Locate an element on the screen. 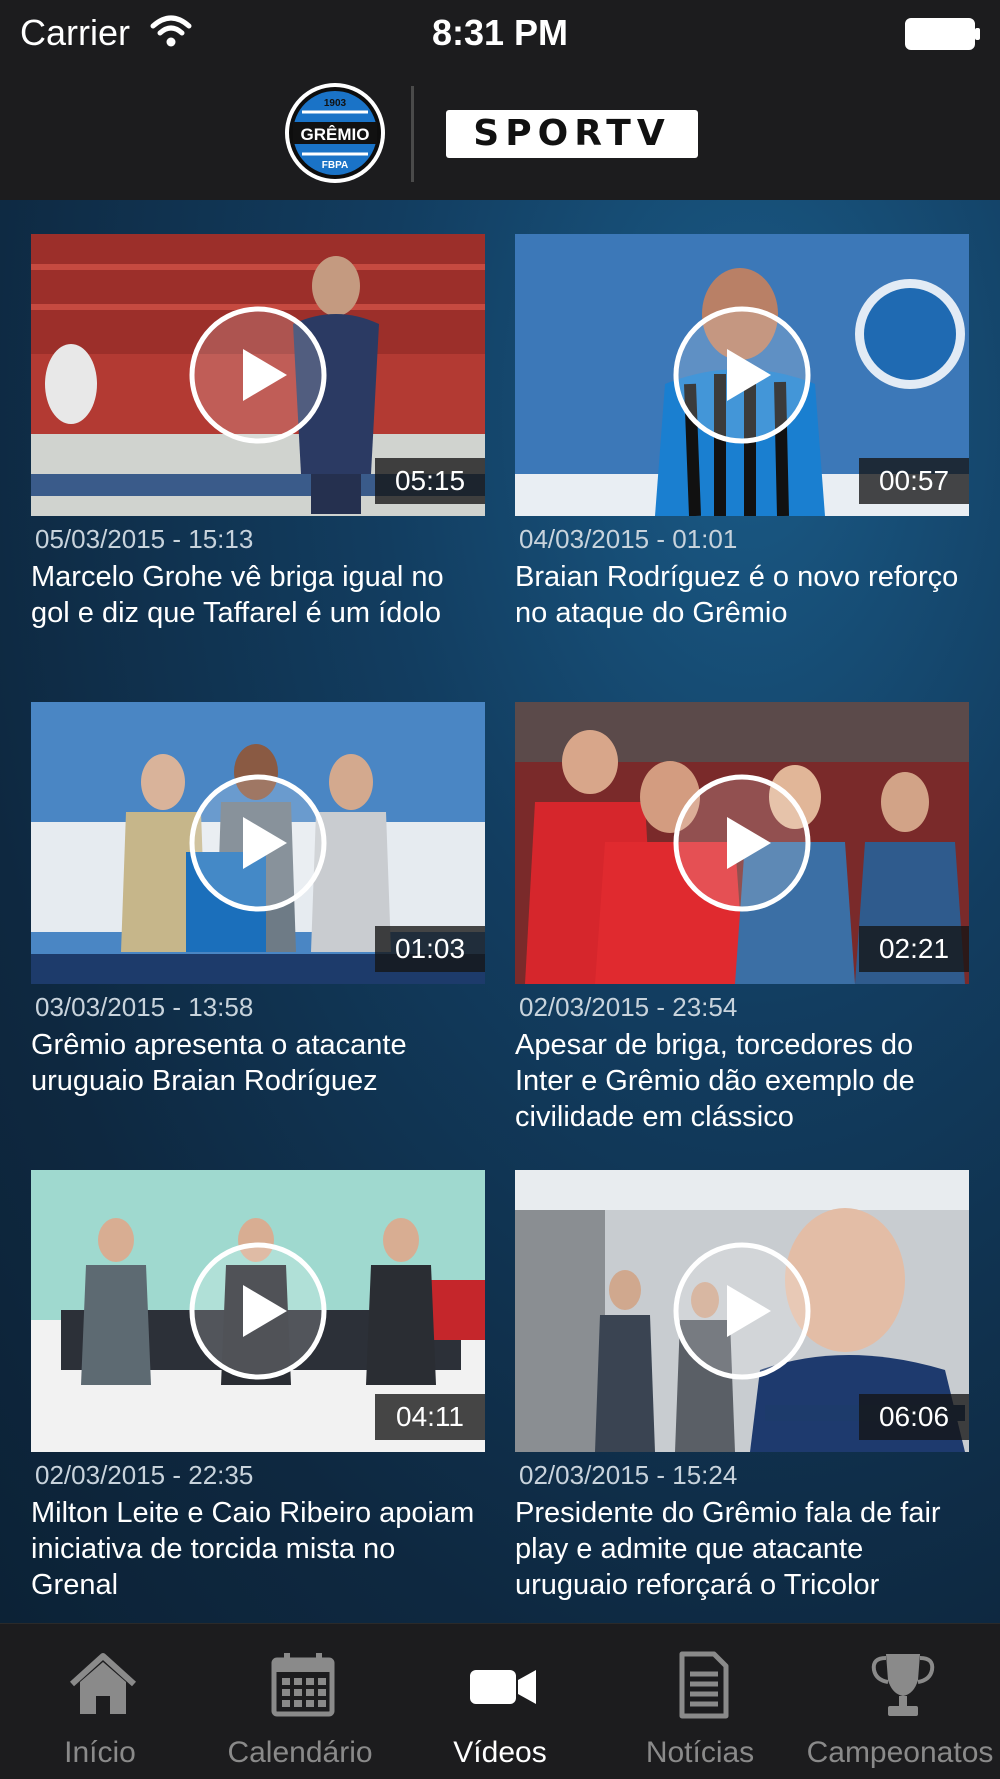  tab-inicio: Início is located at coordinates (100, 1701).